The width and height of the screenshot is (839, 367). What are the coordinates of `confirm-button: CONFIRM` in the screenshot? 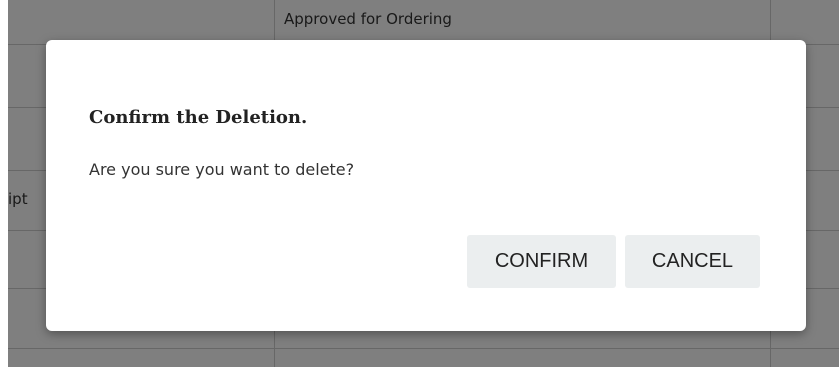 It's located at (541, 261).